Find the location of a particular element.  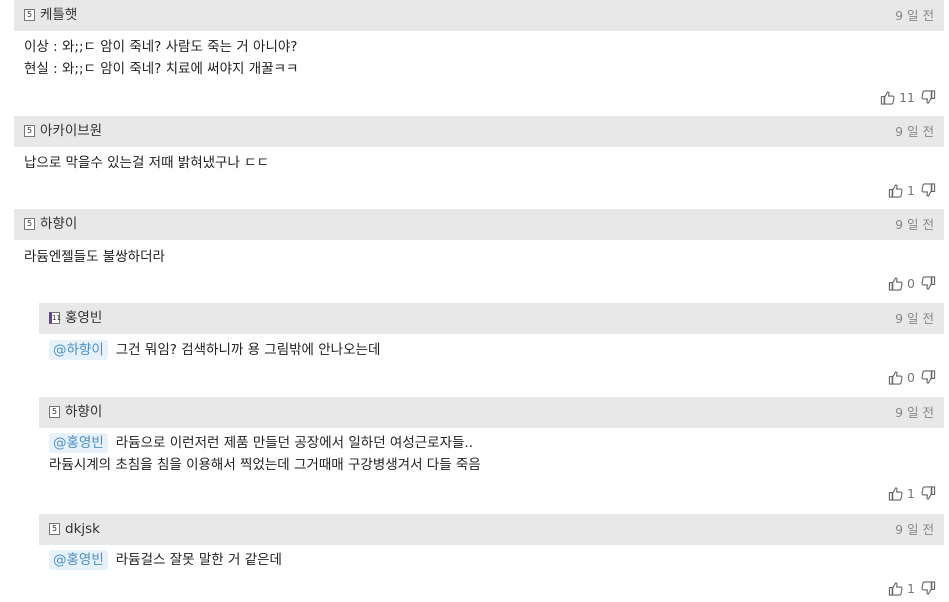

comment-body: 납으로 막을수 있는걸 저때 밝혀냈구나 ㄷㄷ is located at coordinates (146, 163).